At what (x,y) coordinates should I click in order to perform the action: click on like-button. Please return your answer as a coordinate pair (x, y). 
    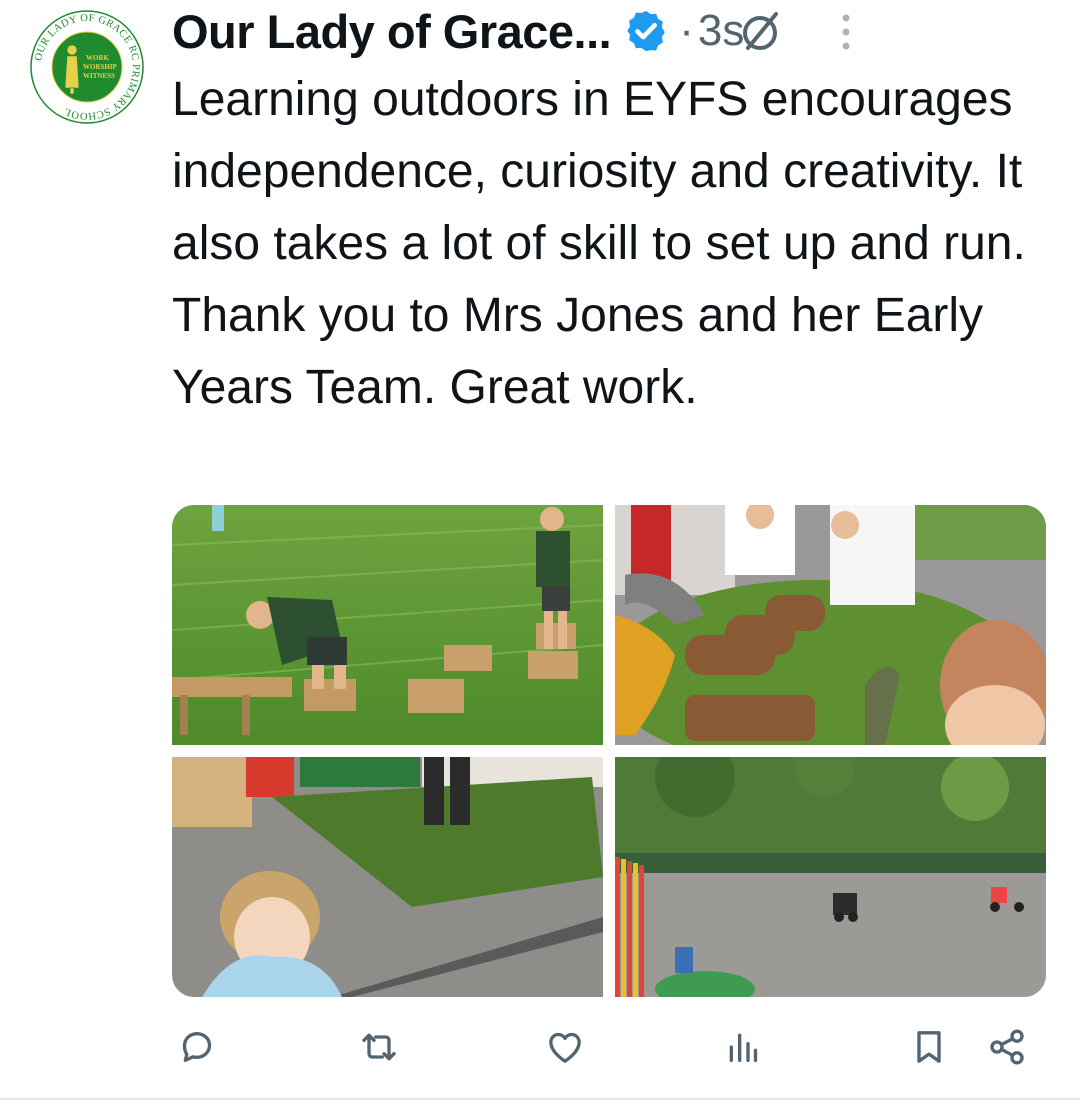
    Looking at the image, I should click on (565, 1047).